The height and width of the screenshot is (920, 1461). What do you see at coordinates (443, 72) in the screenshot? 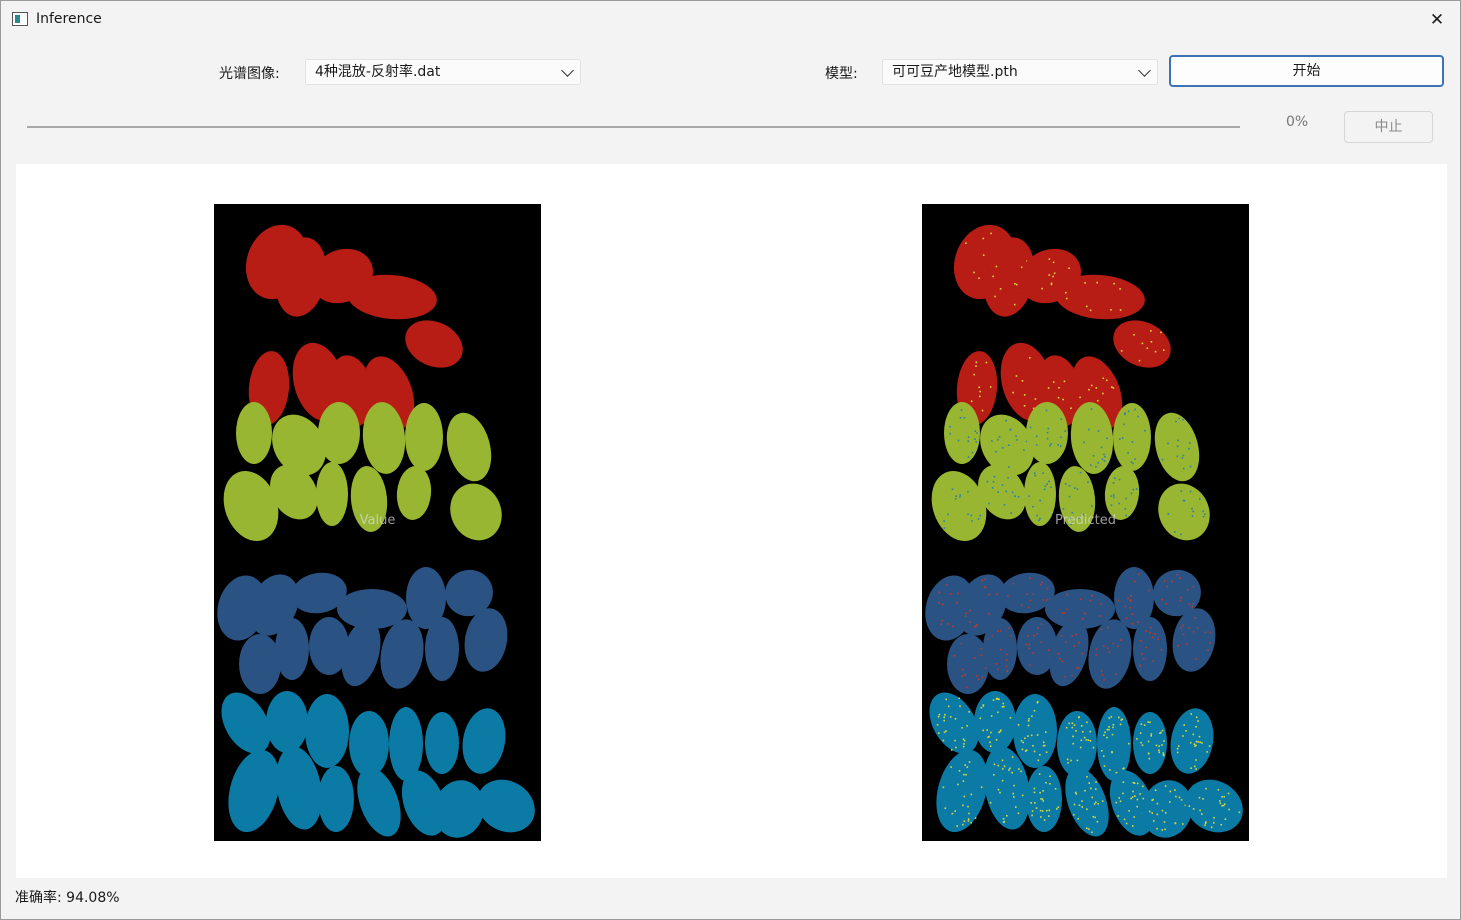
I see `spectral-image-select: 4种混放-反射率.dat` at bounding box center [443, 72].